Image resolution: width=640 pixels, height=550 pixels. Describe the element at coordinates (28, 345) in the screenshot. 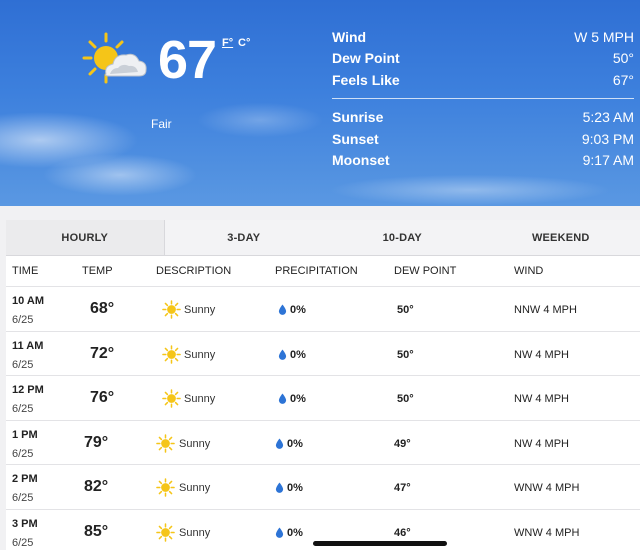

I see `row-time: 11 AM` at that location.